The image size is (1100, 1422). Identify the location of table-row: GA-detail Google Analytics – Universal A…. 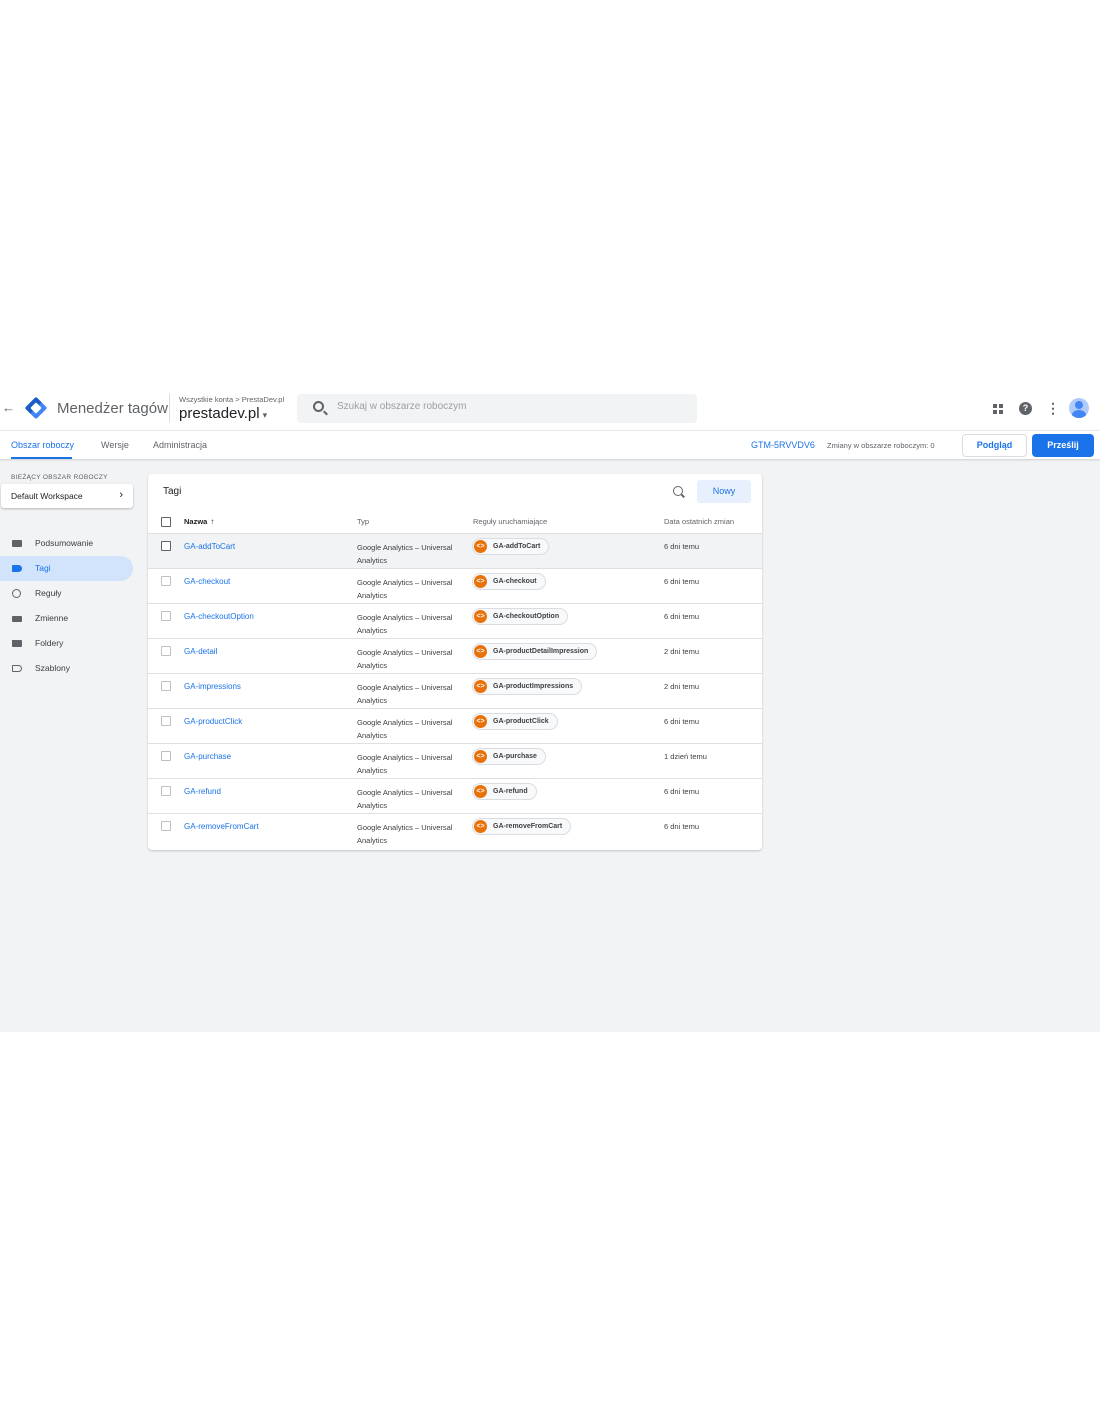
(455, 656).